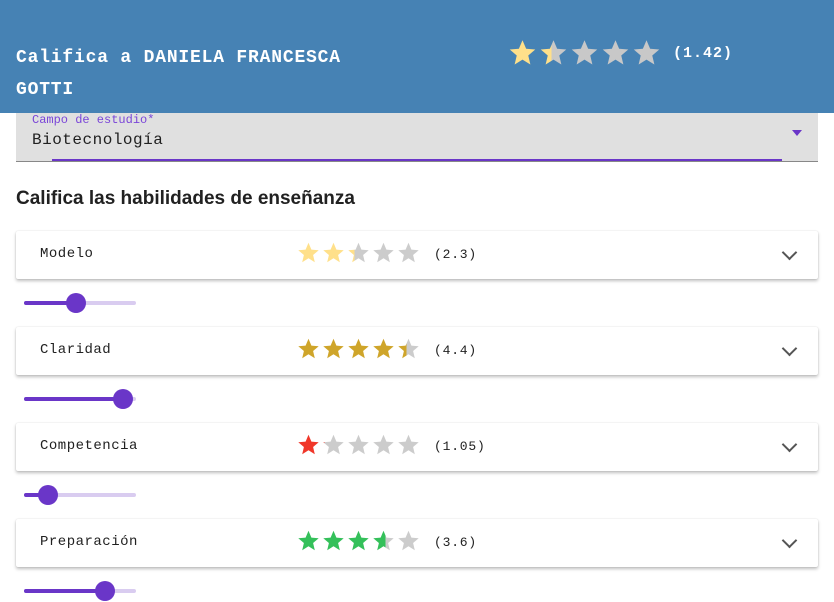 The width and height of the screenshot is (834, 602). I want to click on skill-card-competencia: Competencia (1.05), so click(417, 447).